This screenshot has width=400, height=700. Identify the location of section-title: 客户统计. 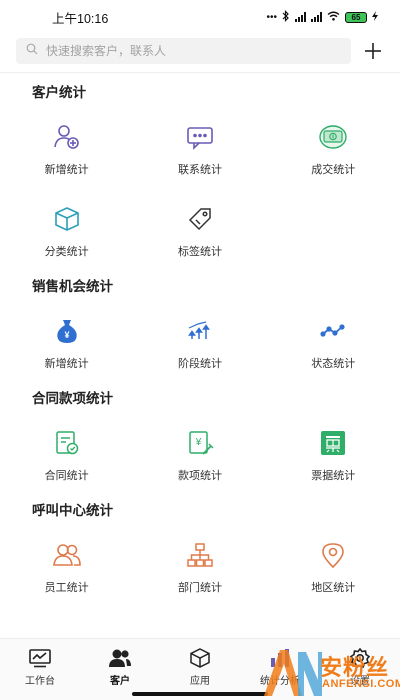
(59, 92).